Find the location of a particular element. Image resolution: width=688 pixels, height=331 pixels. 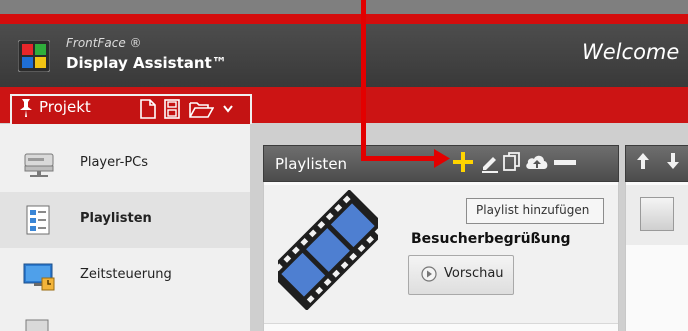

top-strip is located at coordinates (344, 7).